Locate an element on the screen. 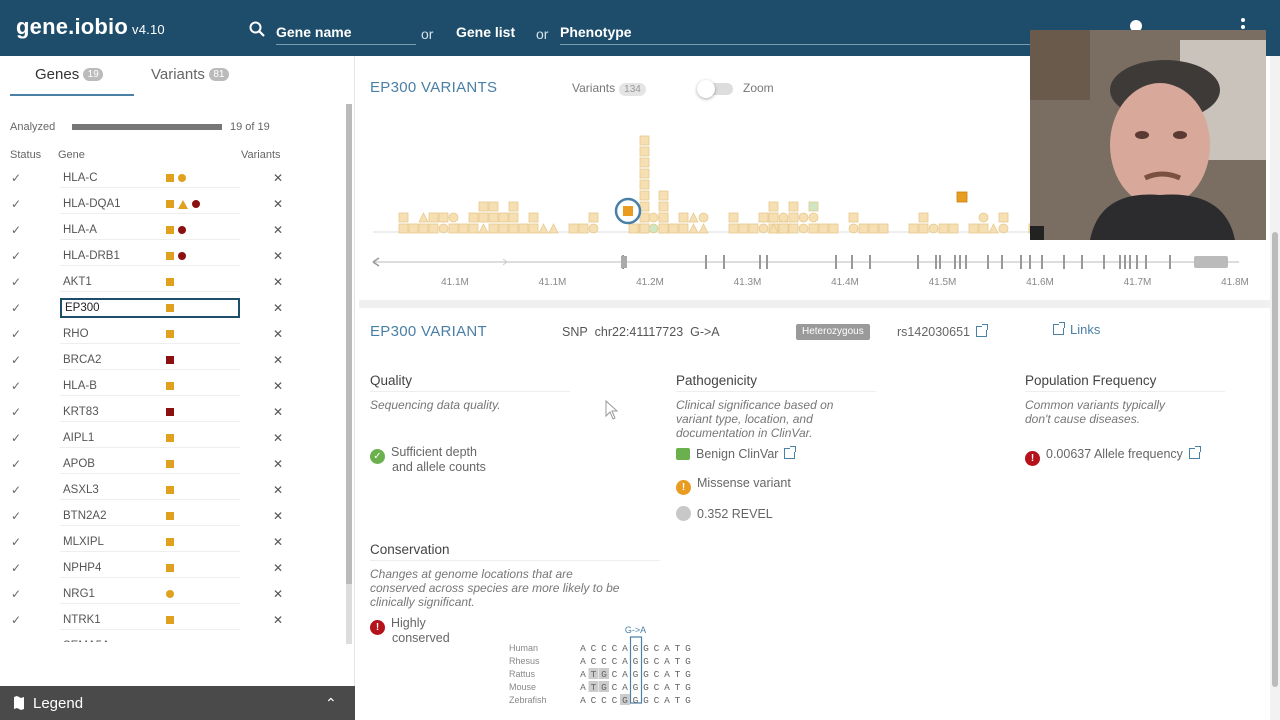 This screenshot has height=720, width=1280. gene-name-input: Gene name is located at coordinates (346, 34).